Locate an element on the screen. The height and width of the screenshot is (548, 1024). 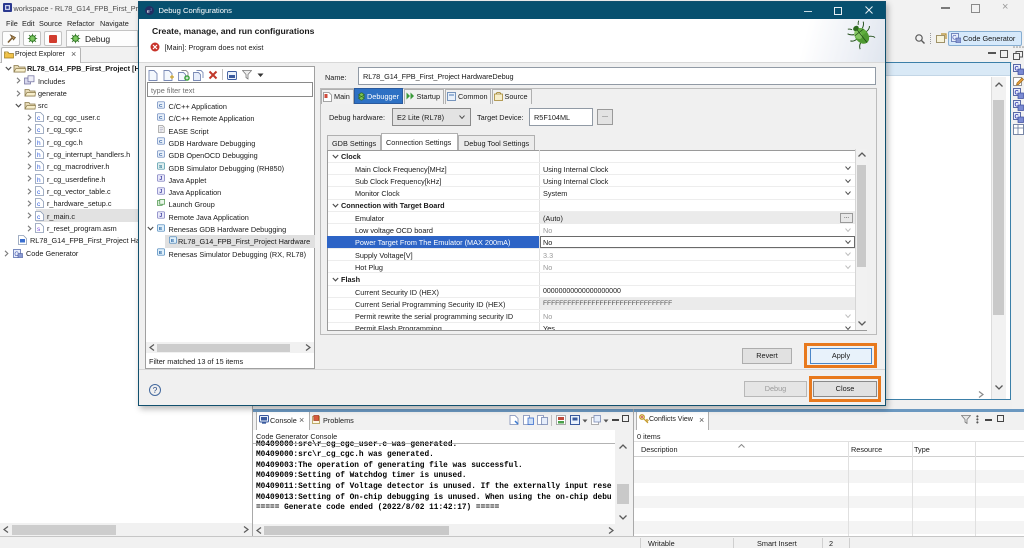
svg-text: e is located at coordinates (148, 12).